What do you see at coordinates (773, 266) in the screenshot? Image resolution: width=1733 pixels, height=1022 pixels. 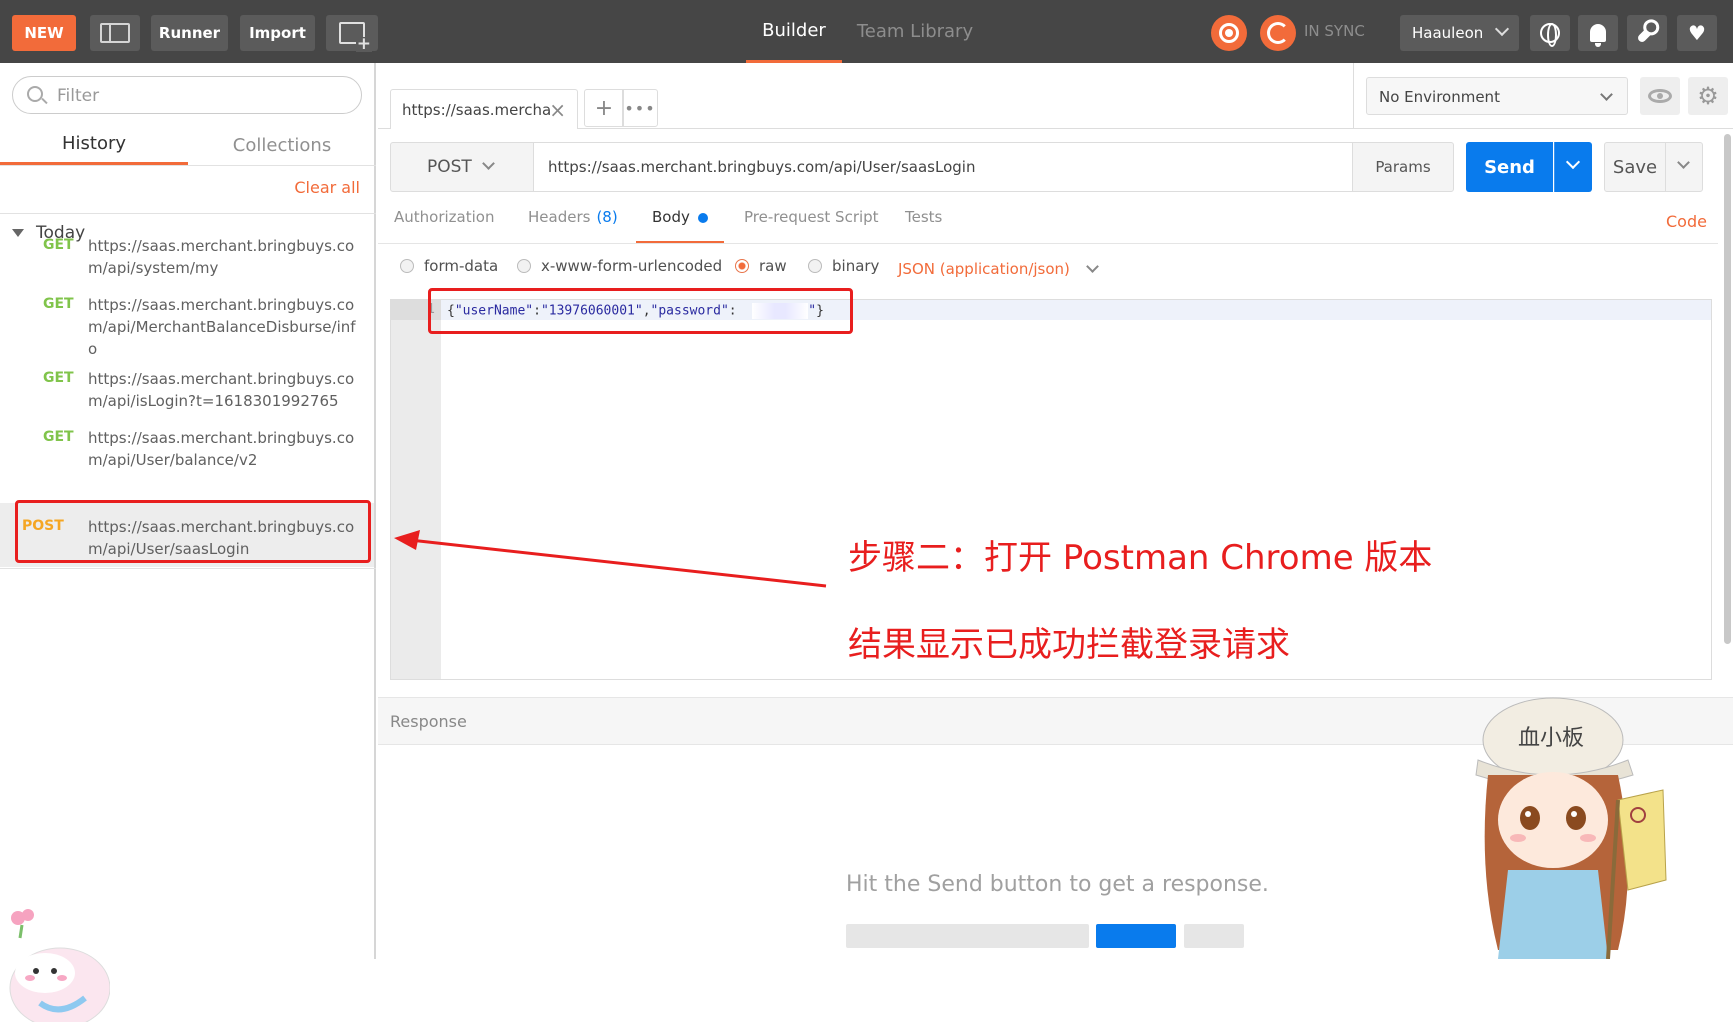 I see `radio-label: raw` at bounding box center [773, 266].